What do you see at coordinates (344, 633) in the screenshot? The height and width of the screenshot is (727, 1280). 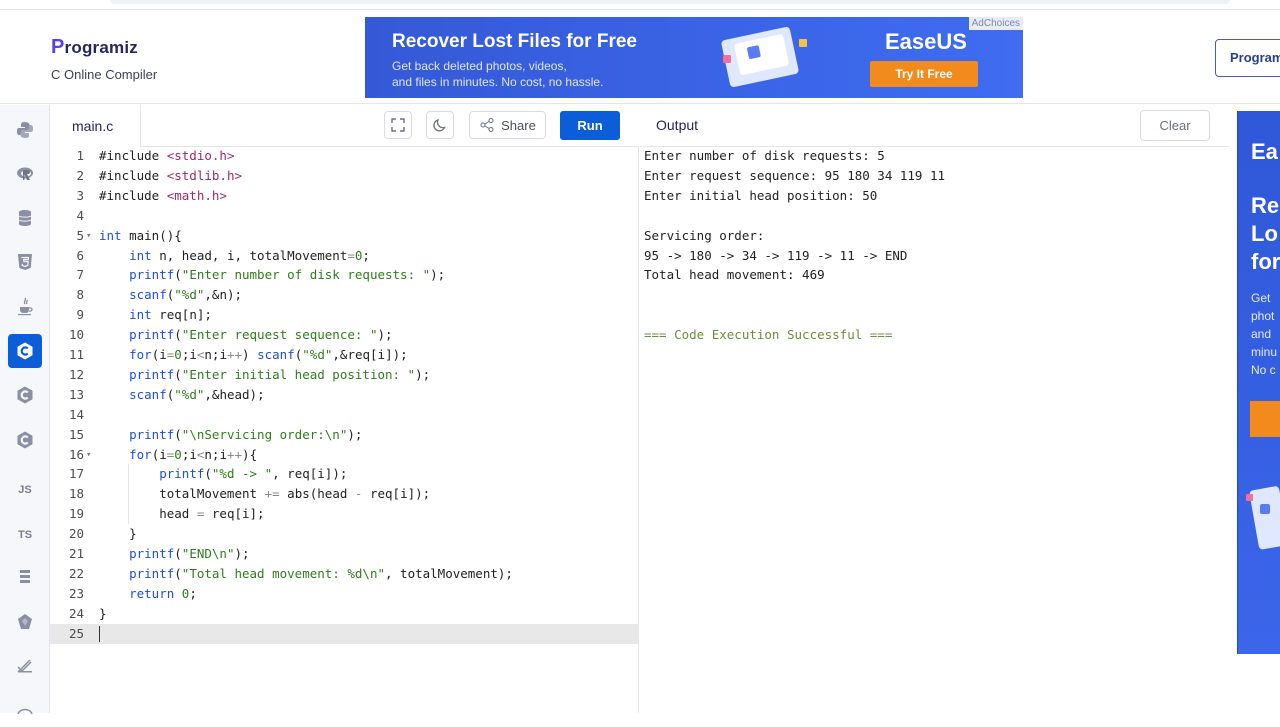 I see `code-line: 25` at bounding box center [344, 633].